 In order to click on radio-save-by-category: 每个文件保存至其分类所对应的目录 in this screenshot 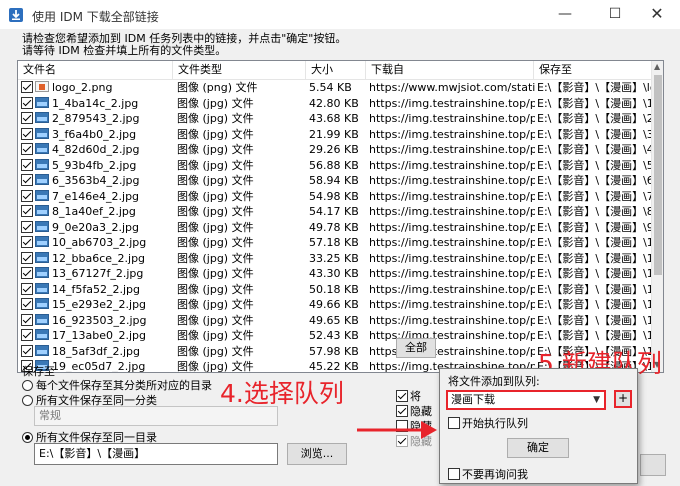, I will do `click(117, 385)`.